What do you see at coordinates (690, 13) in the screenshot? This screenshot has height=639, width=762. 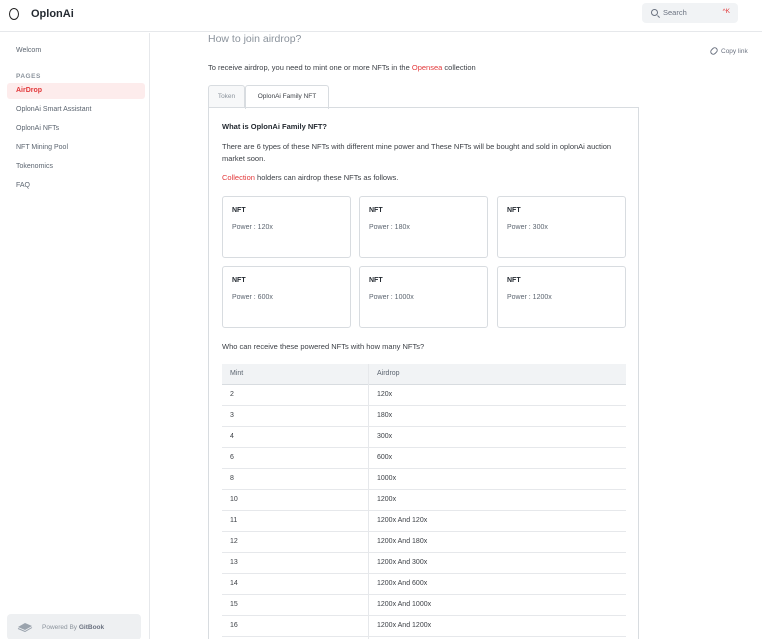 I see `search-button: Search ^K` at bounding box center [690, 13].